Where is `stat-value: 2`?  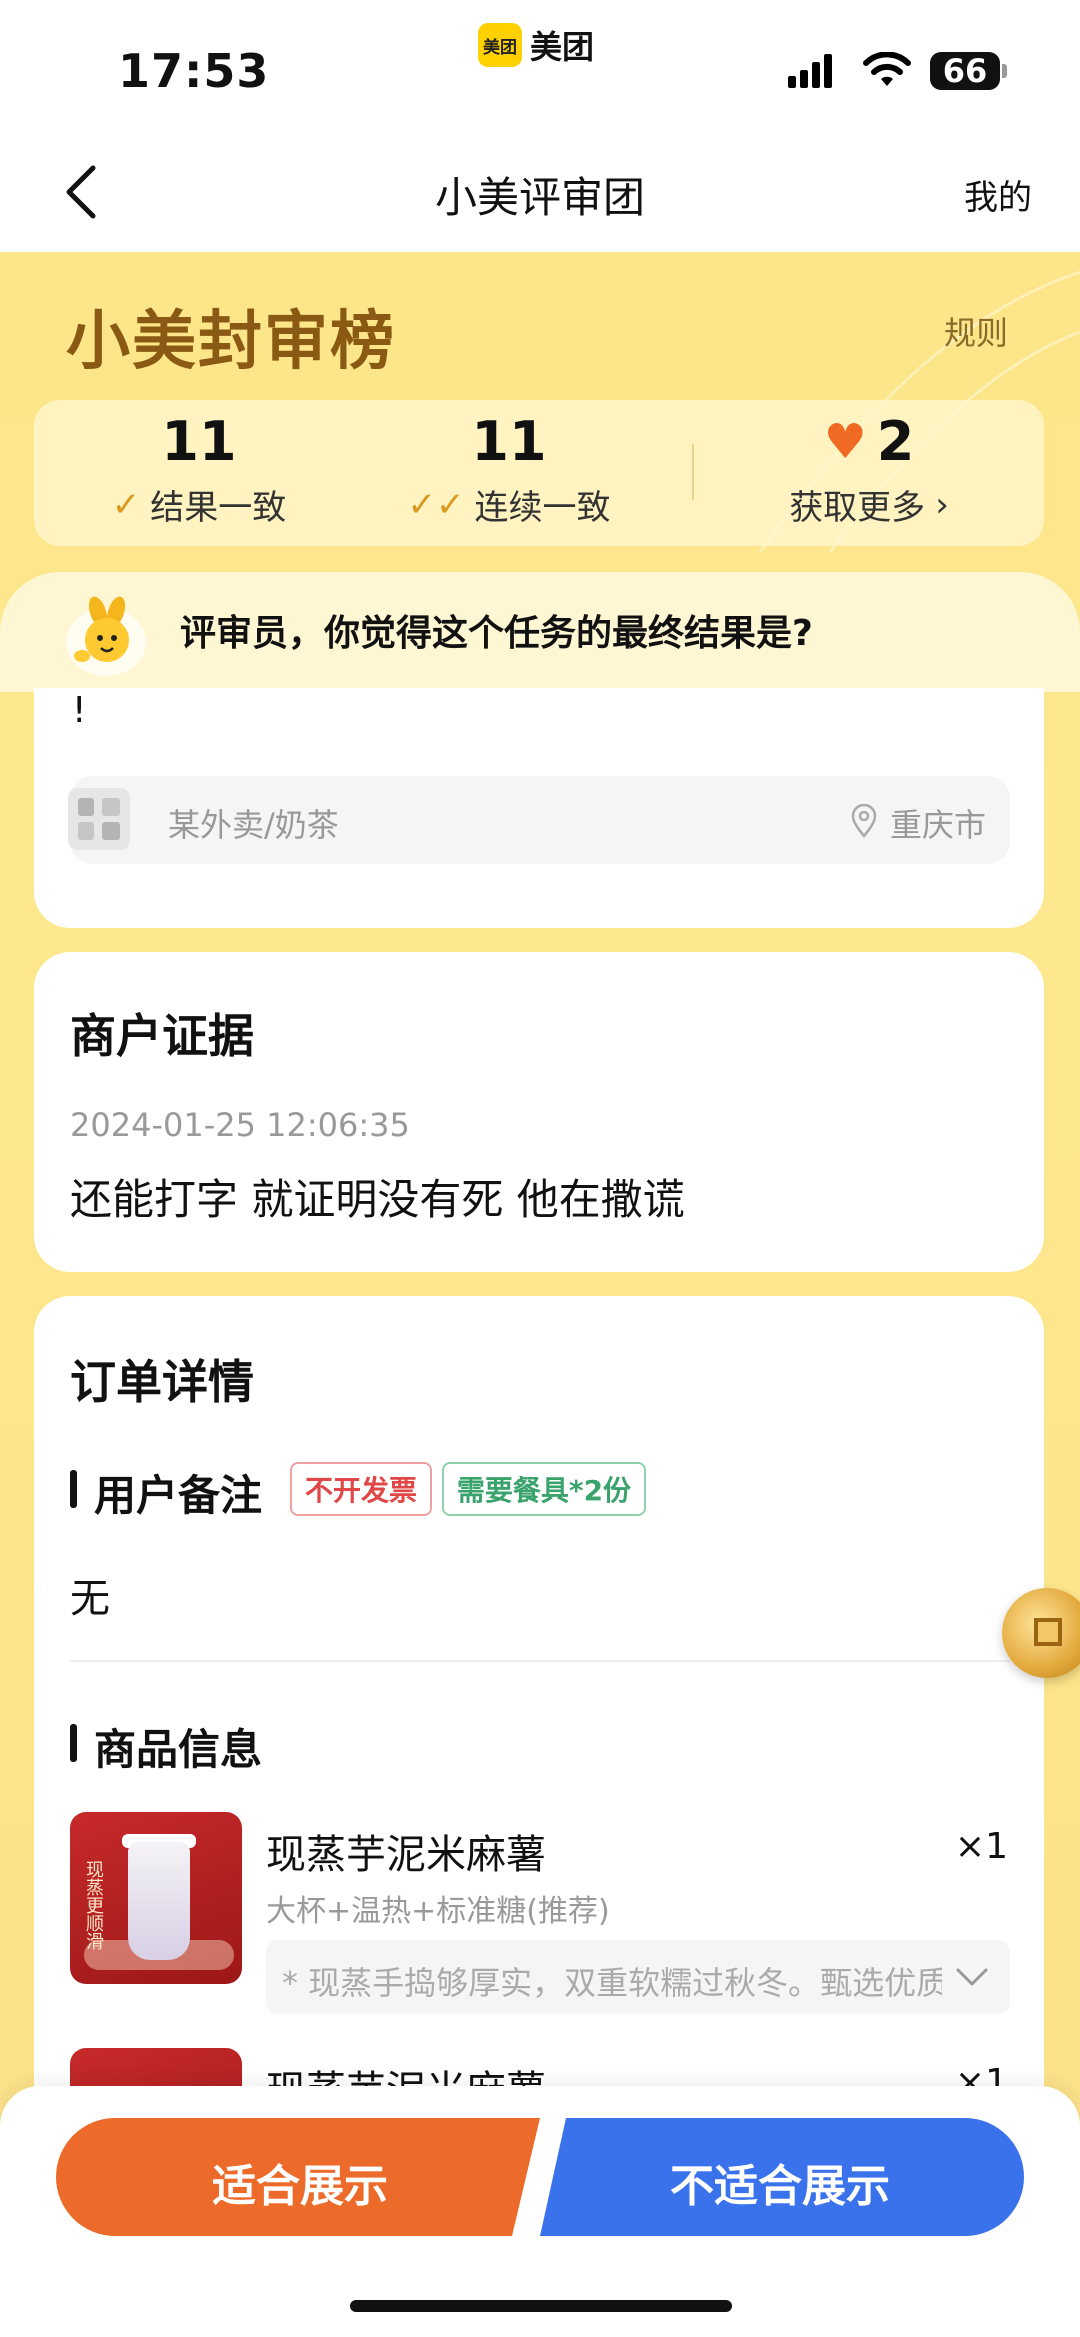
stat-value: 2 is located at coordinates (895, 441).